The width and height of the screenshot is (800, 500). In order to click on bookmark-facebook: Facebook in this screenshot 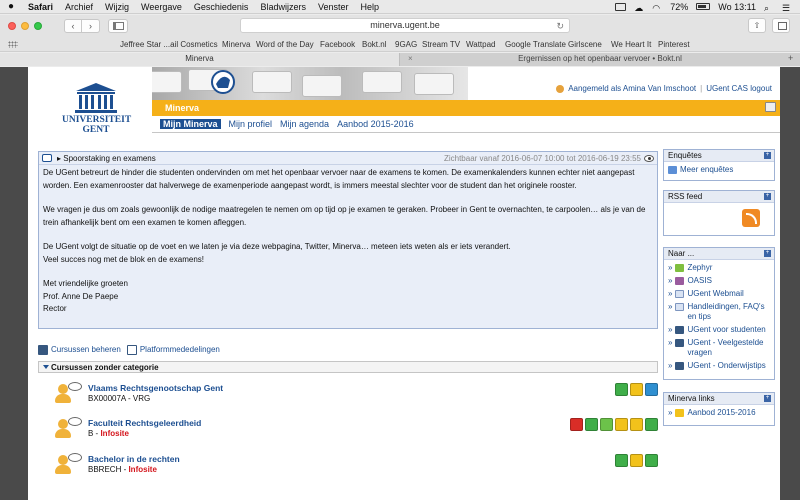, I will do `click(337, 44)`.